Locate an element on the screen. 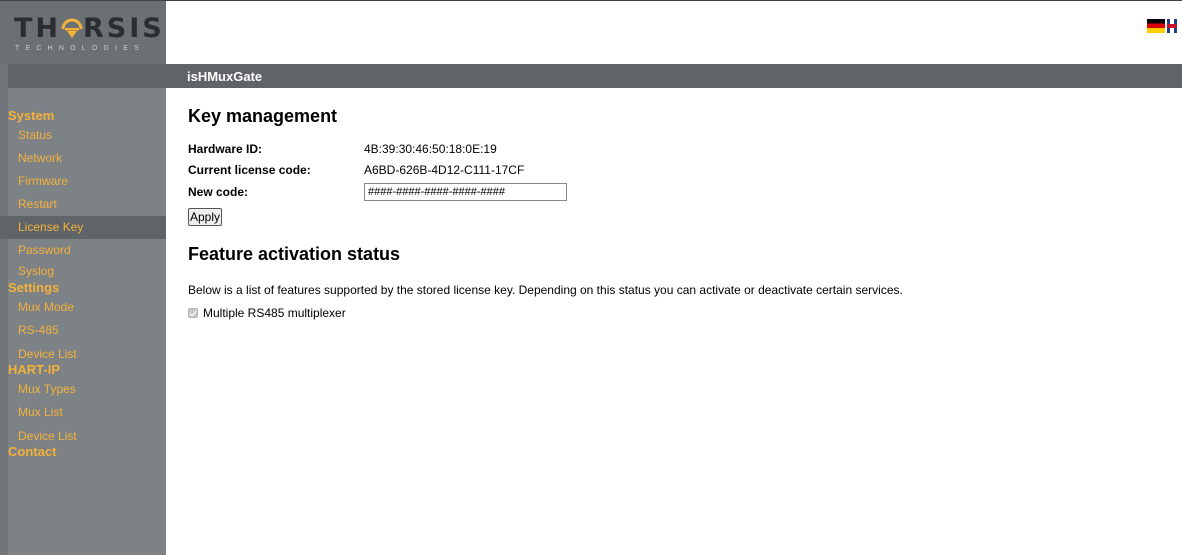  sidebar-item-mux-mode: Mux Mode is located at coordinates (83, 307).